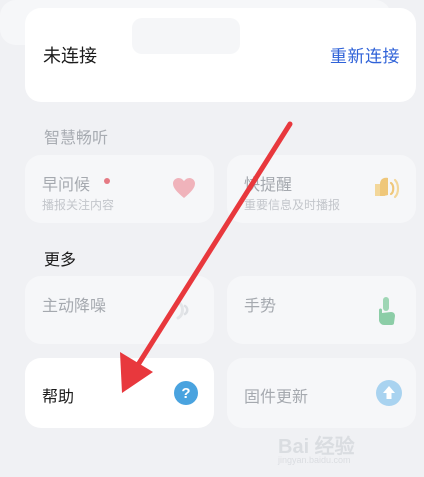  Describe the element at coordinates (182, 310) in the screenshot. I see `sound-wave-icon` at that location.